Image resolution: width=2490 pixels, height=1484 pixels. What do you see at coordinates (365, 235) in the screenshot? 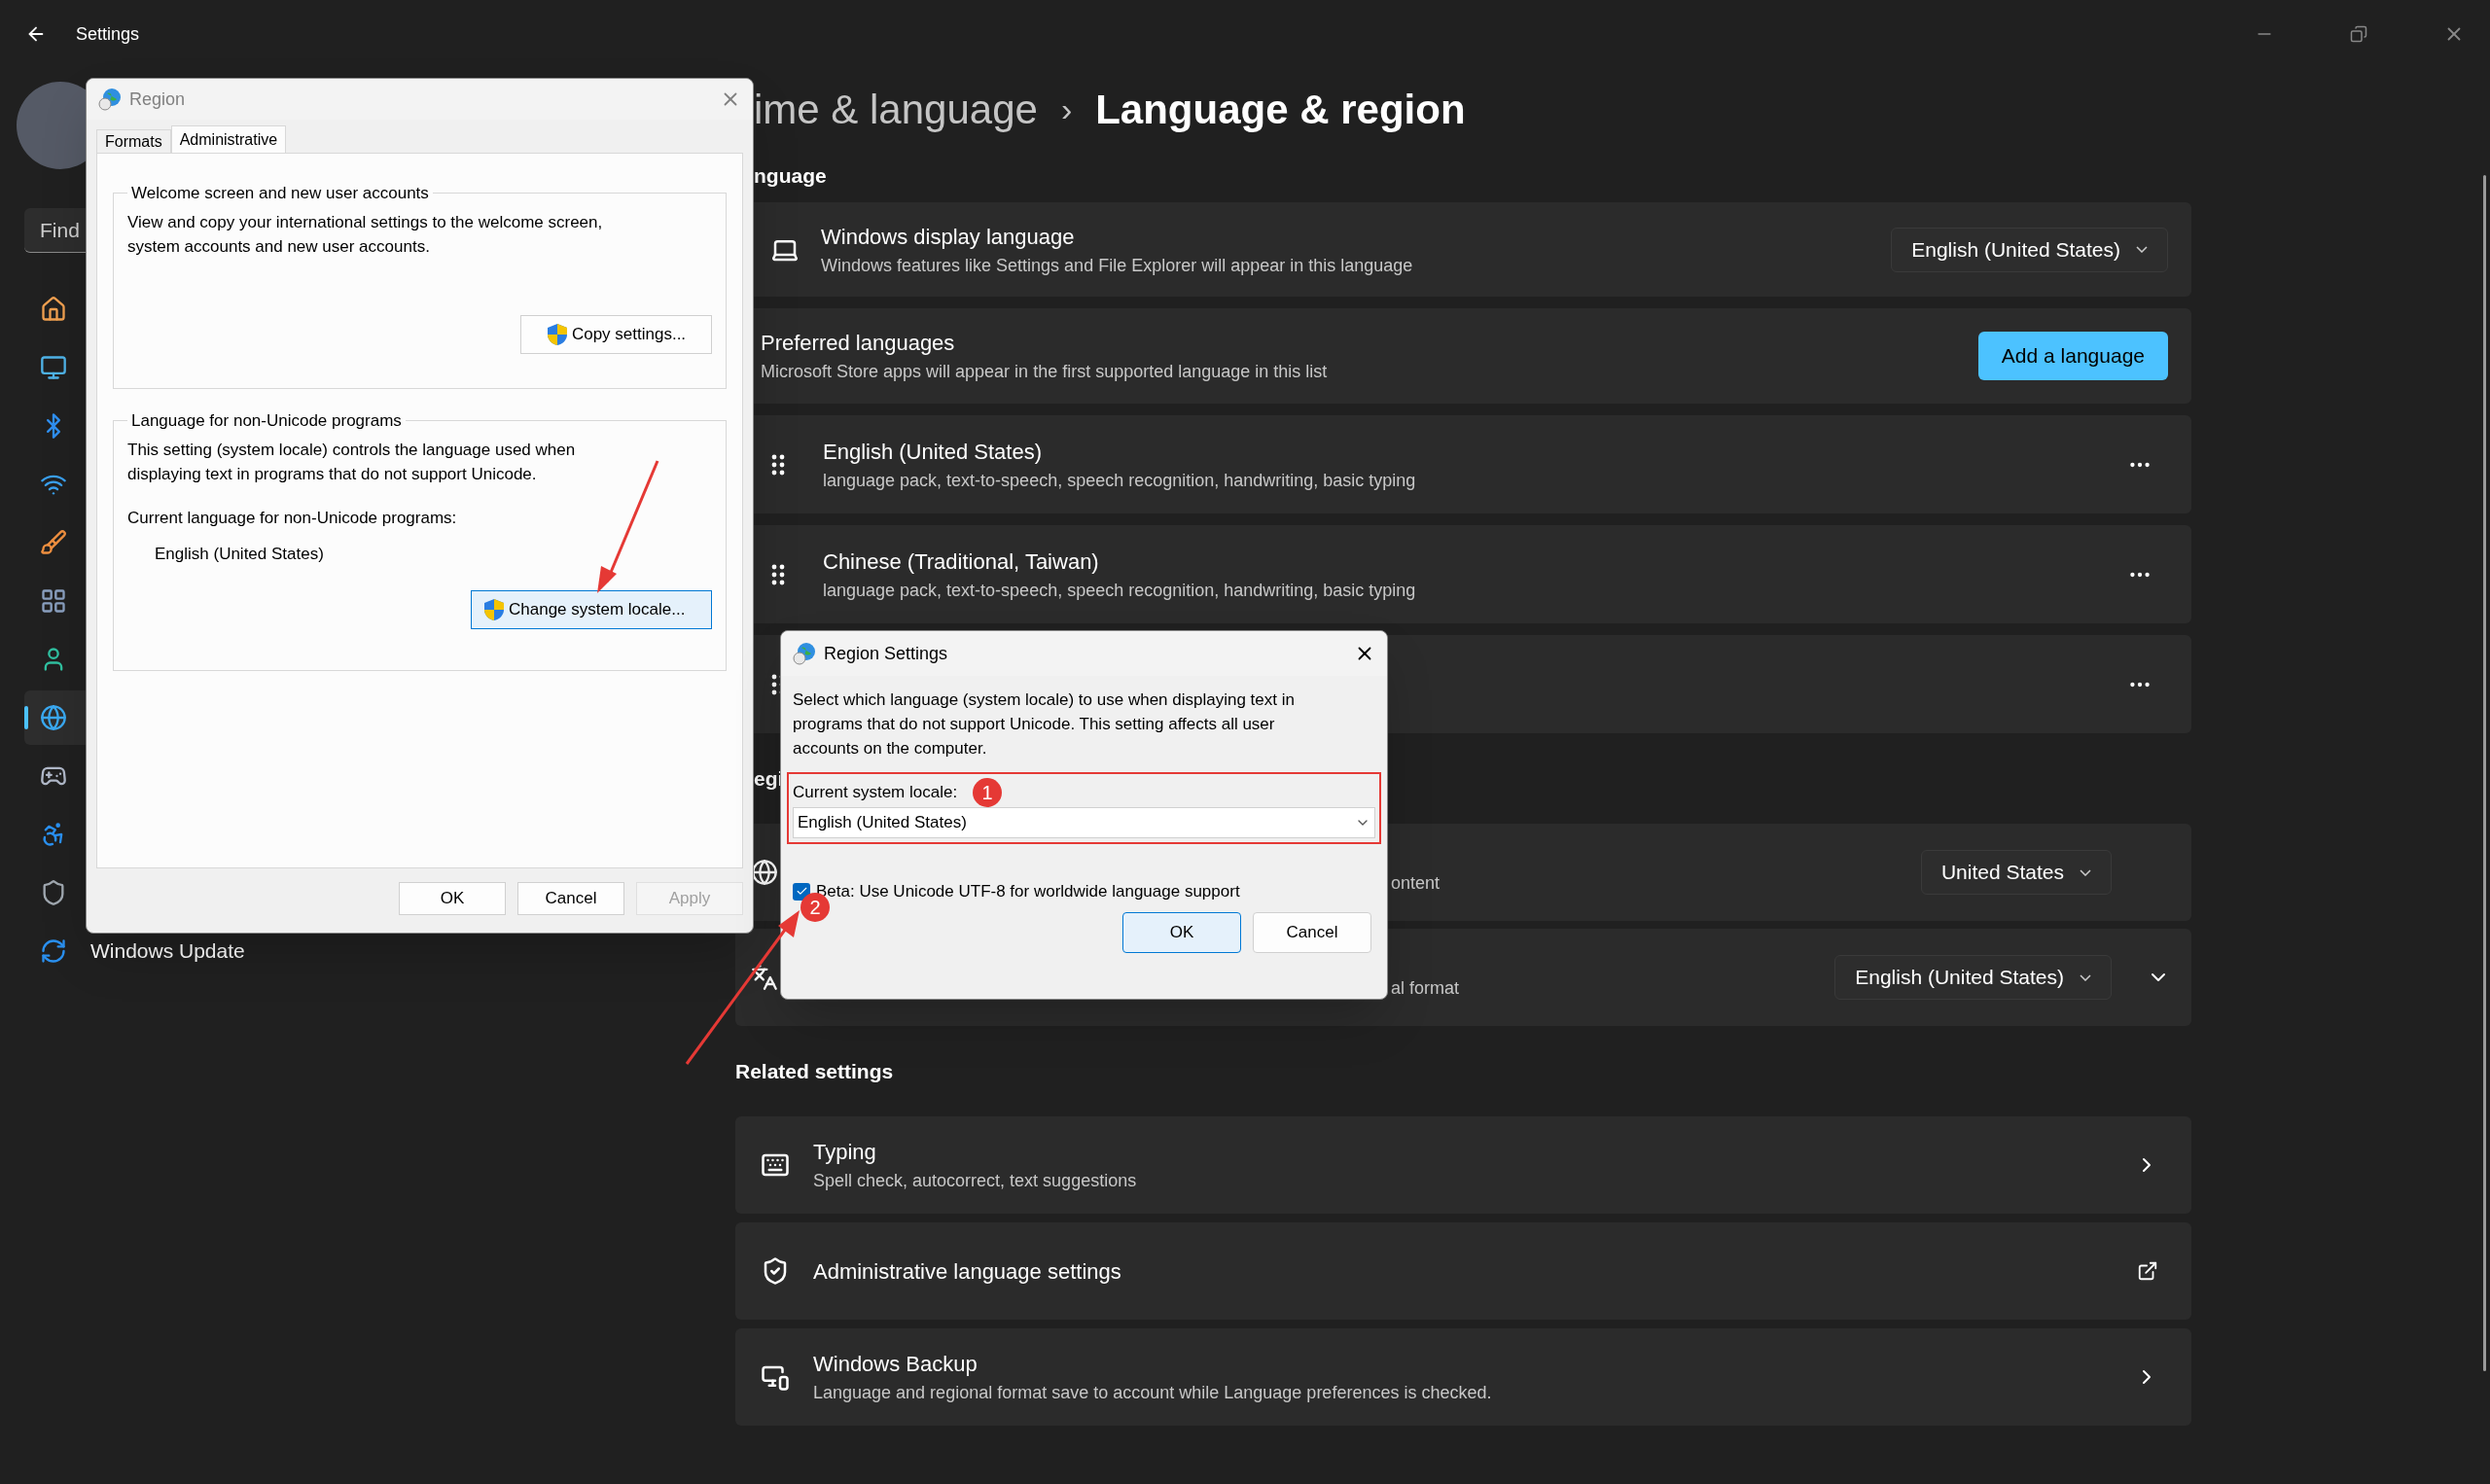
I see `group-description: View and copy your international settings to the welcome screen, system accounts and new user accounts.` at bounding box center [365, 235].